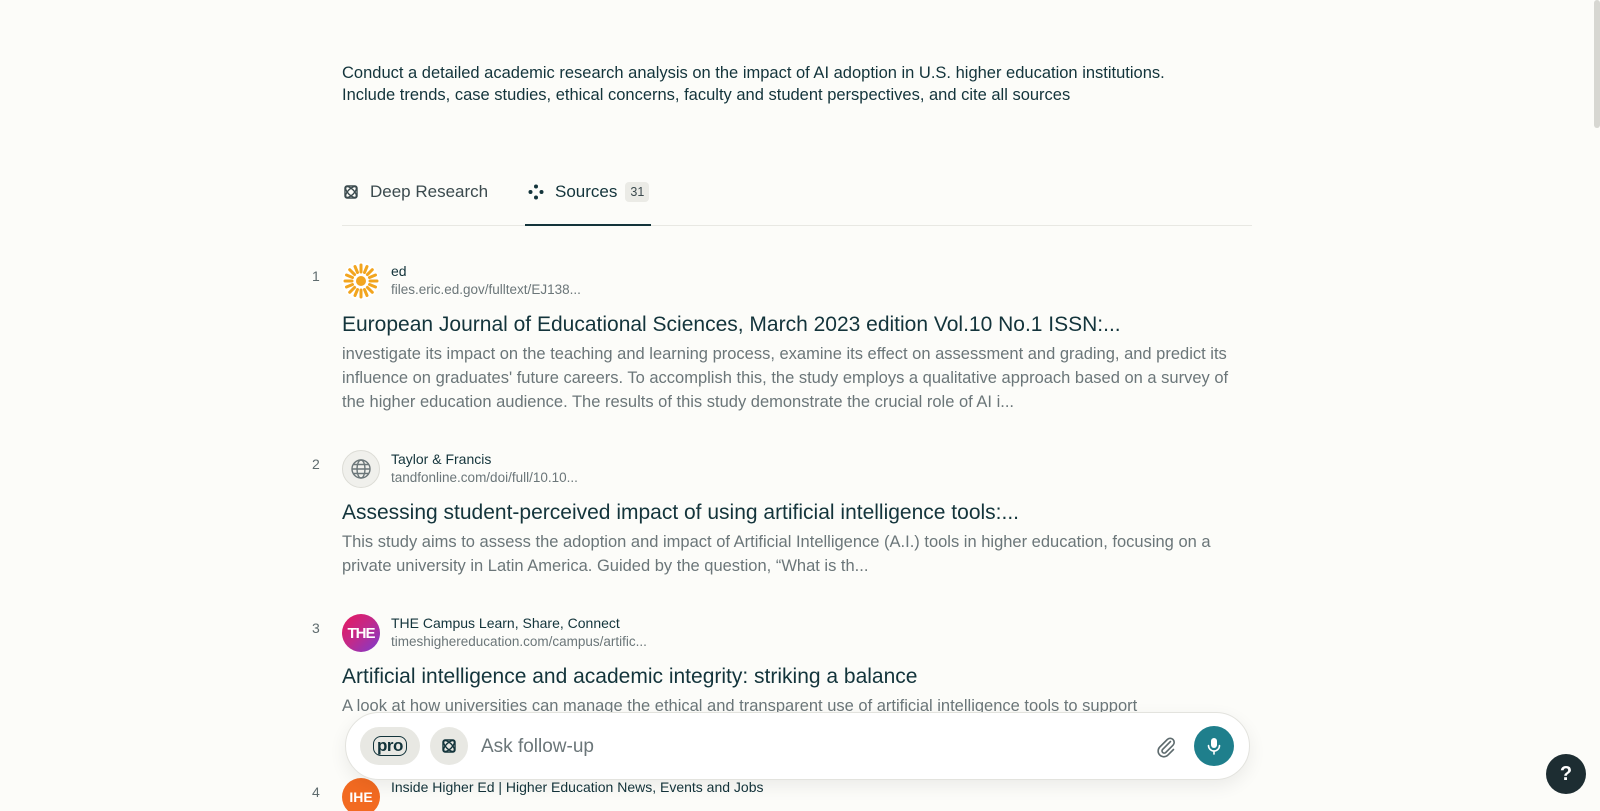 The image size is (1600, 811). I want to click on the-logo-text: THE, so click(361, 633).